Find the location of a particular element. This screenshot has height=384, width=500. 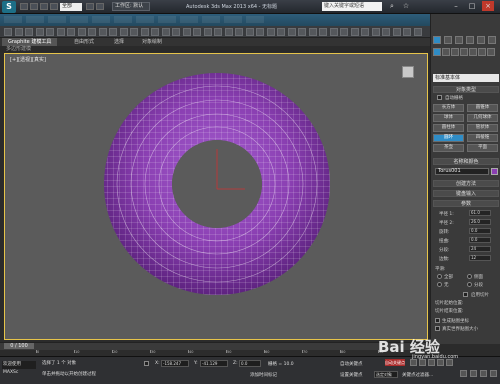

helpers-icon is located at coordinates (473, 52).